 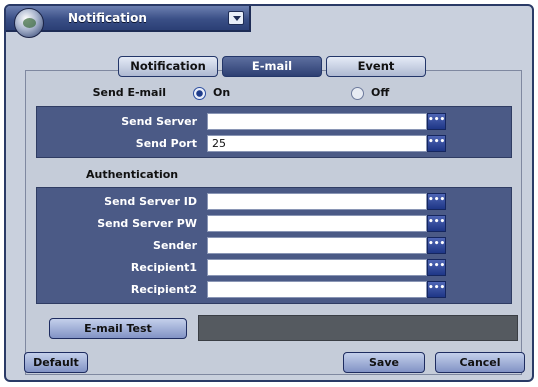 I want to click on send-server-label: Send Server, so click(x=159, y=121).